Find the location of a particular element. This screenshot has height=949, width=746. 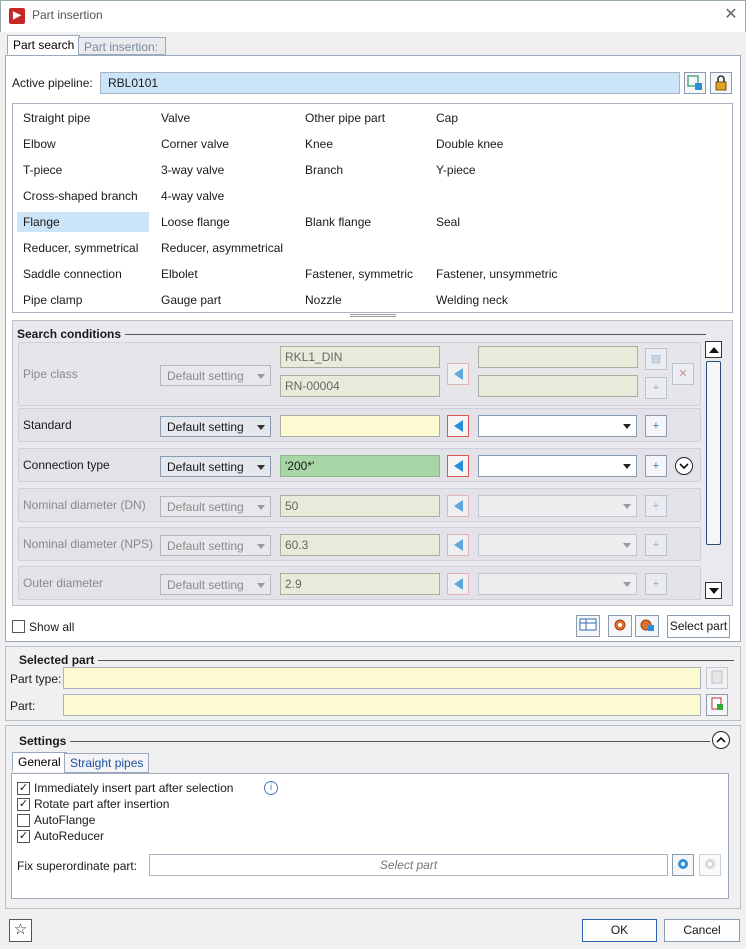

part-type-browse-icon is located at coordinates (717, 678).